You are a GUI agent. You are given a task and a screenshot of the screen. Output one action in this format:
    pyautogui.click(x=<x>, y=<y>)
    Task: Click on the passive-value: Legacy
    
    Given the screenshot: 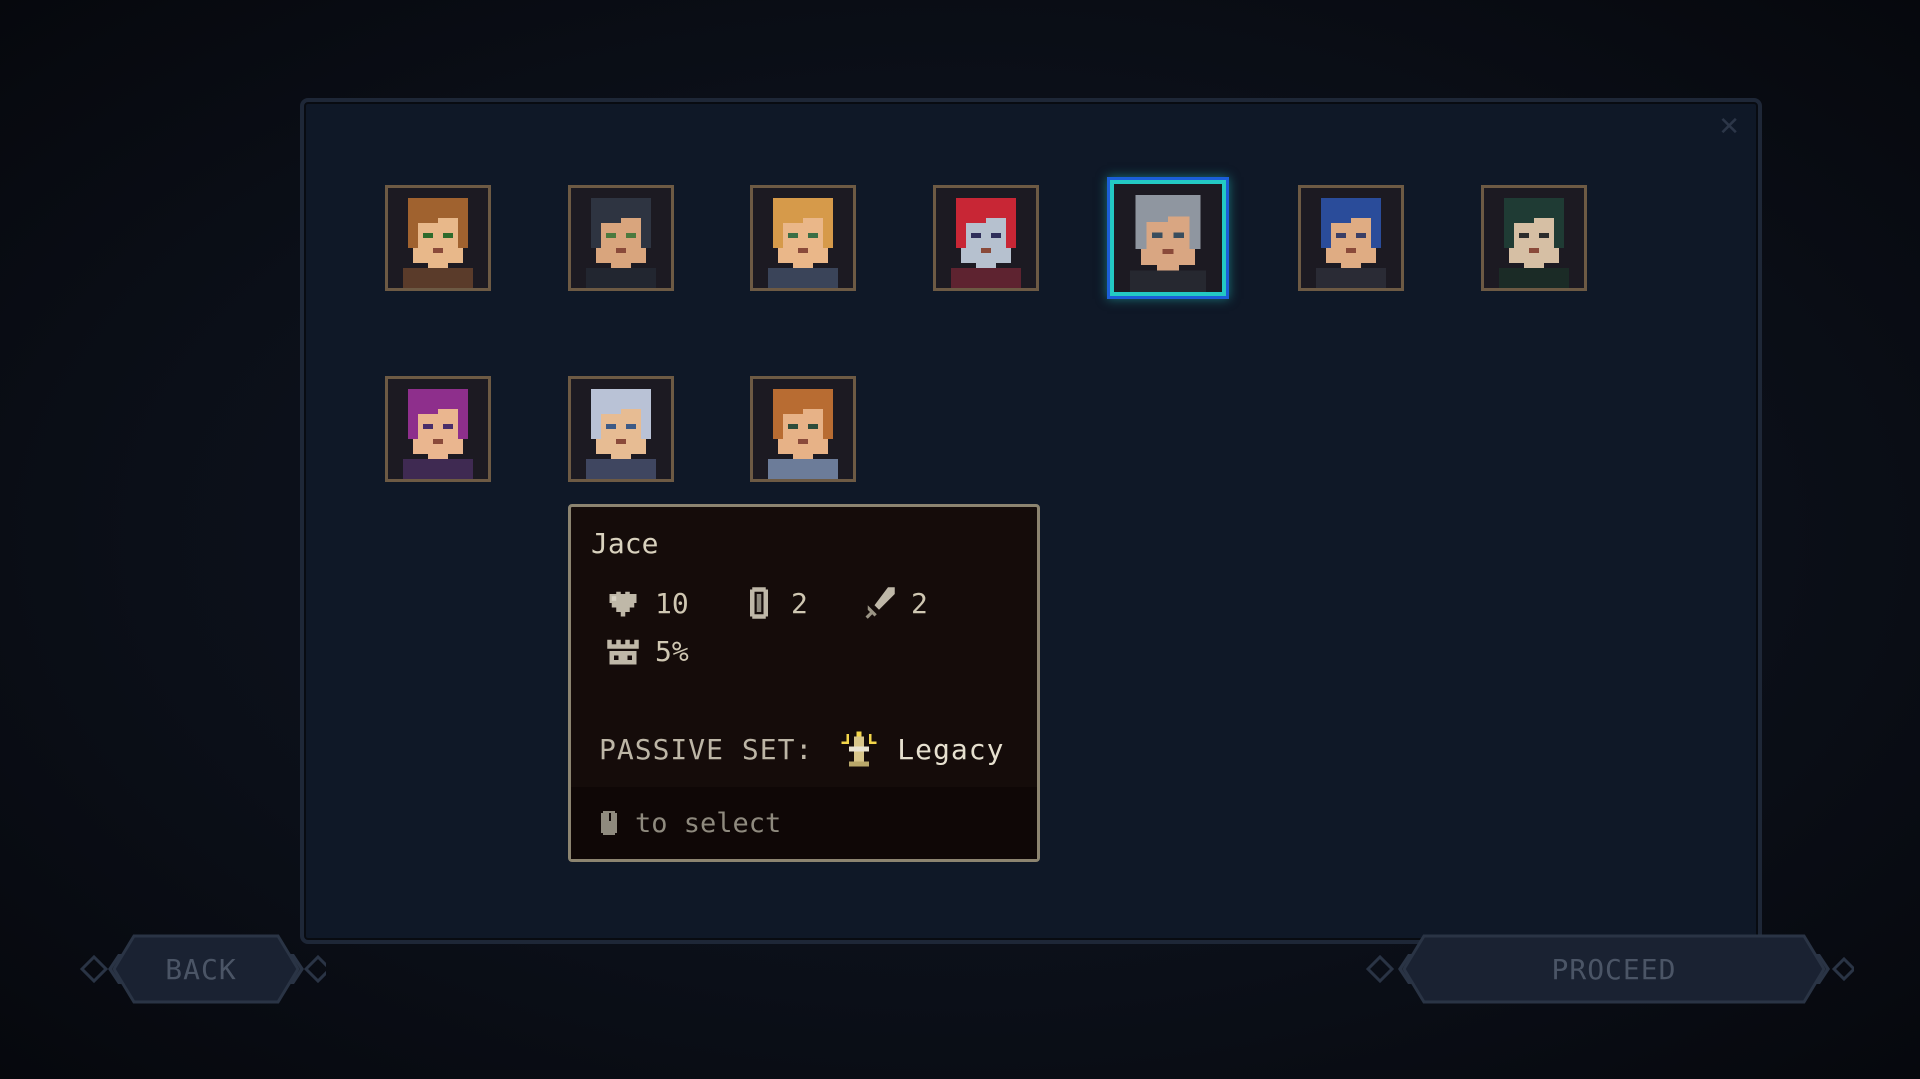 What is the action you would take?
    pyautogui.click(x=951, y=749)
    